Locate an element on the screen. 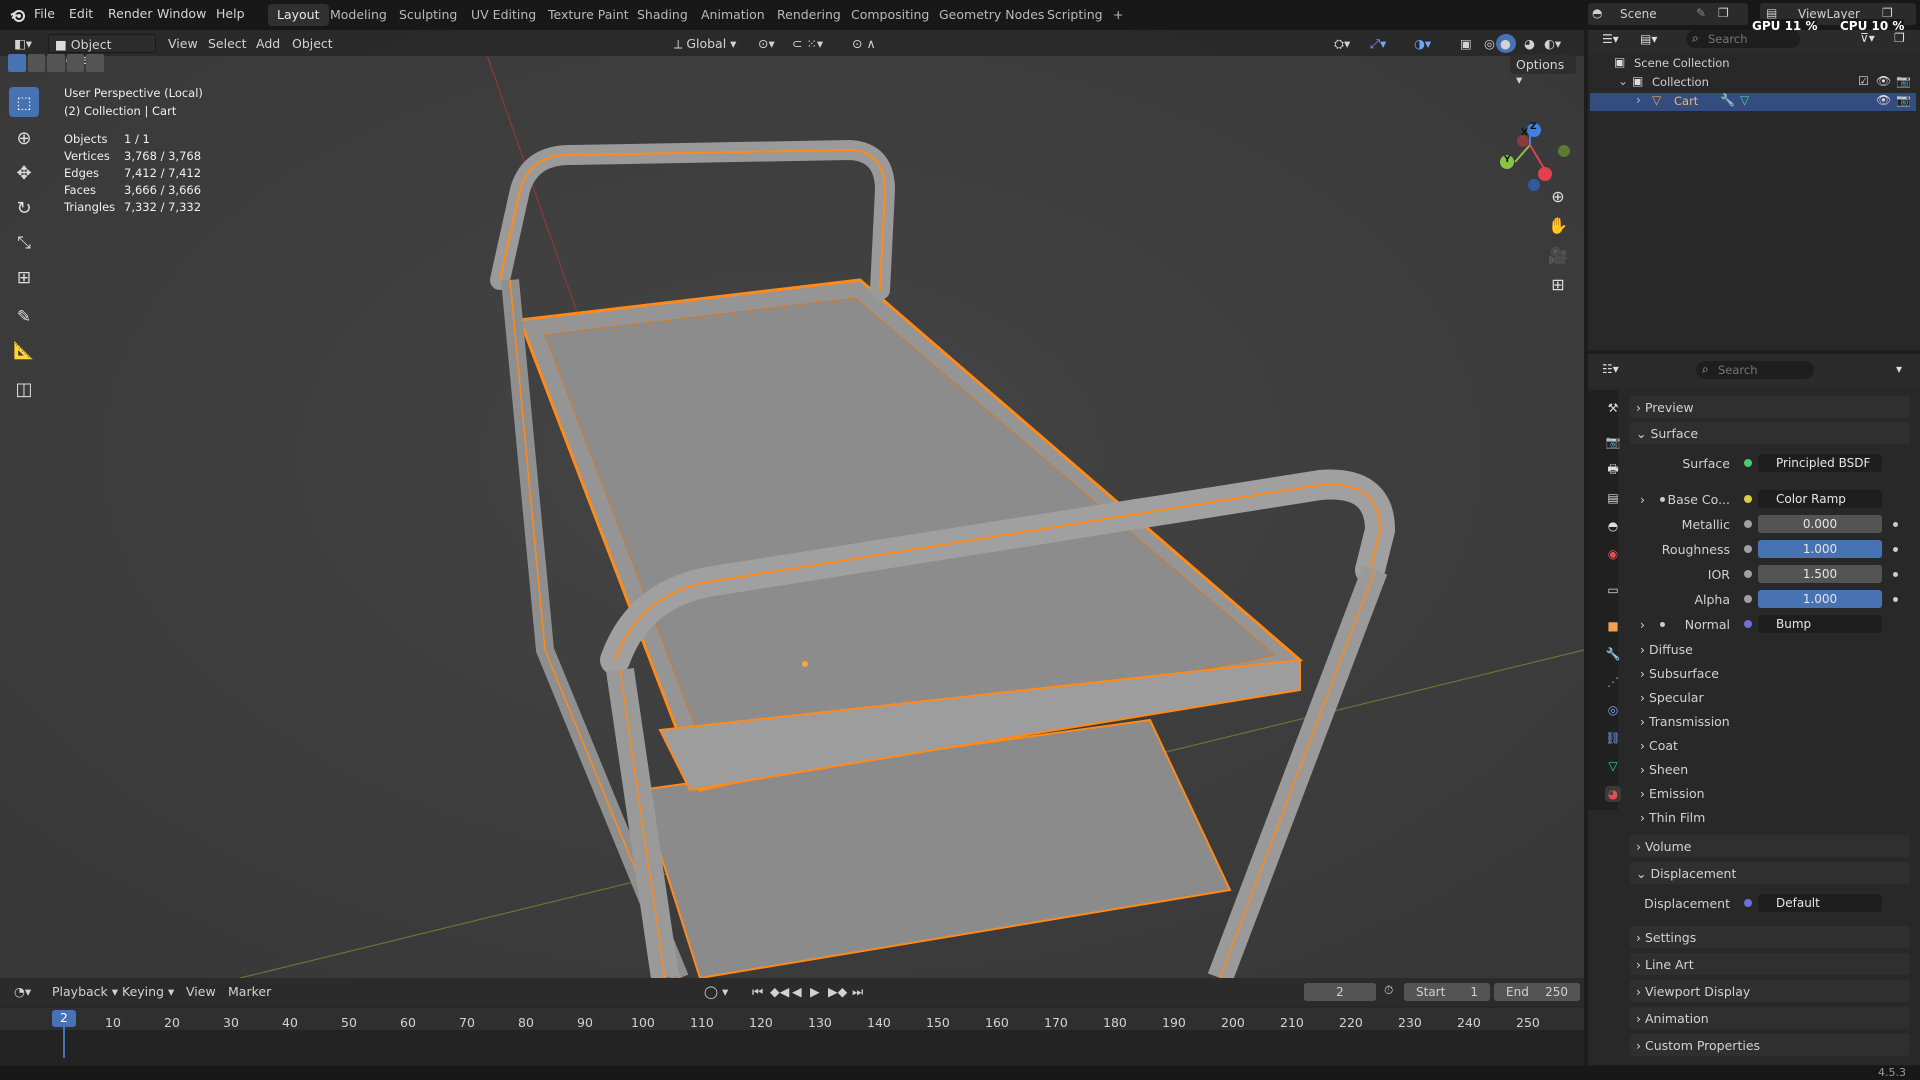 The image size is (1920, 1080). ortho-grid-icon: ⊞ is located at coordinates (1558, 284).